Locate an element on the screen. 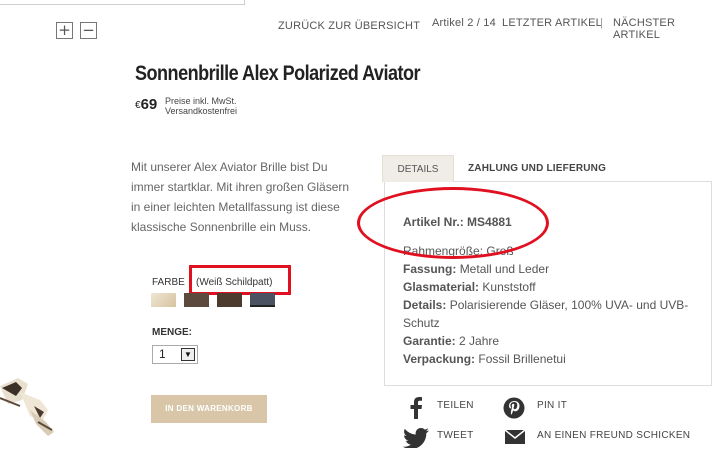  detail-packaging-label: Verpackung: is located at coordinates (439, 359).